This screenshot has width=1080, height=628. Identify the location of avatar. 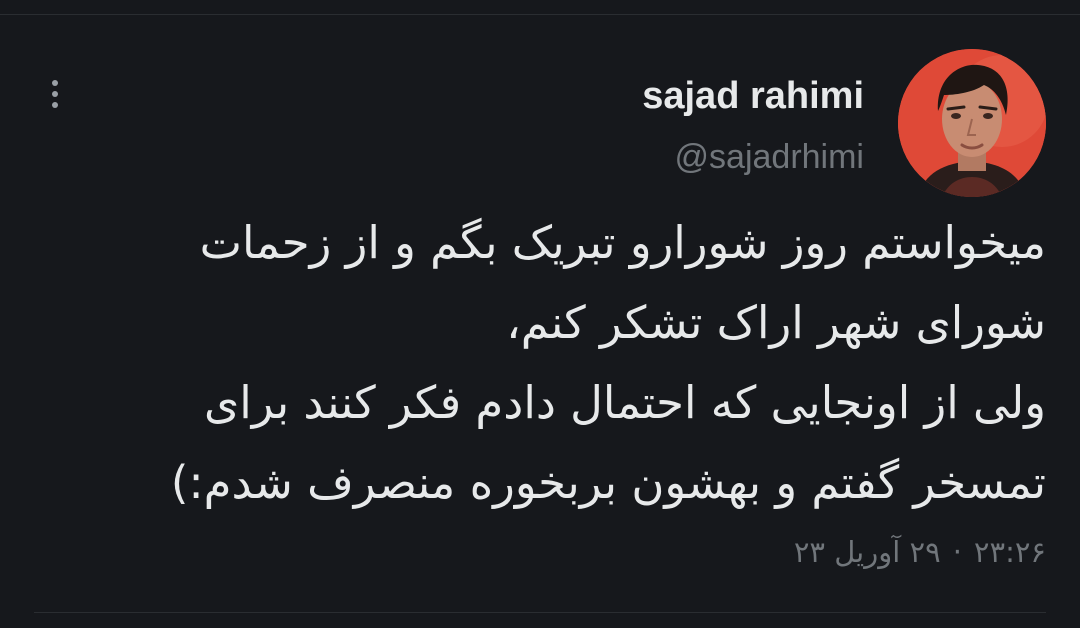
(972, 123).